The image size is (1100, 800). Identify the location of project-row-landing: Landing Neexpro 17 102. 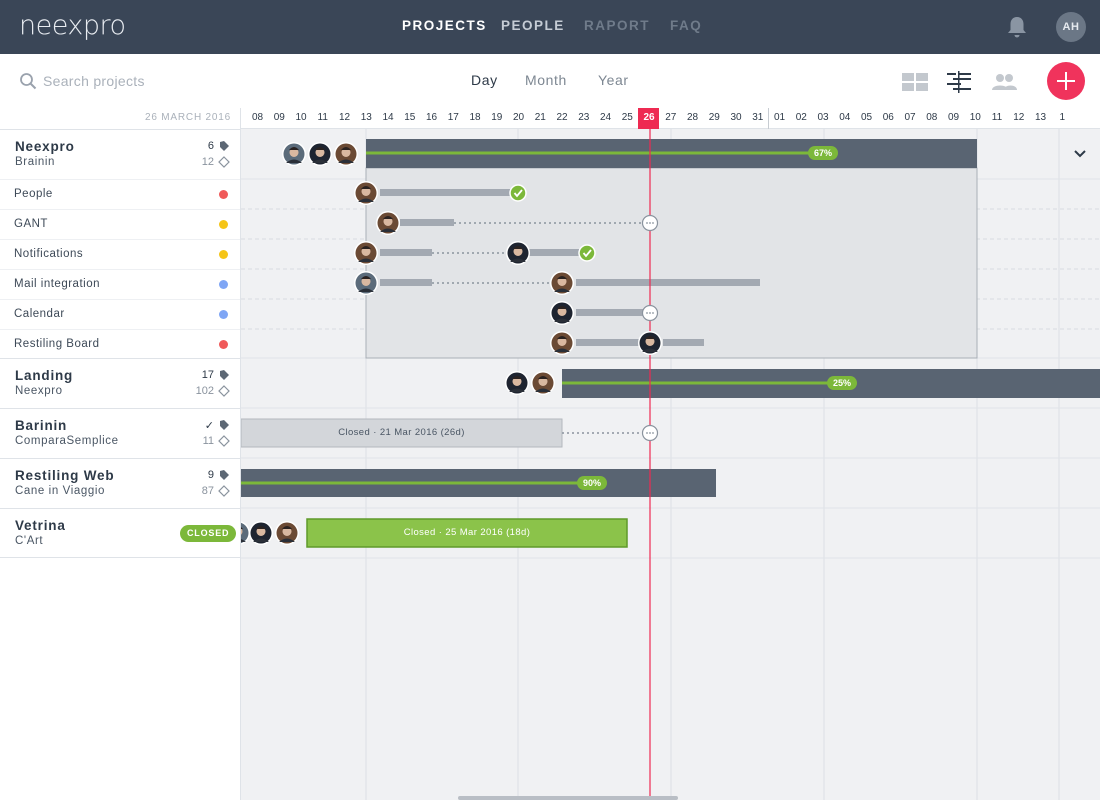
(120, 383).